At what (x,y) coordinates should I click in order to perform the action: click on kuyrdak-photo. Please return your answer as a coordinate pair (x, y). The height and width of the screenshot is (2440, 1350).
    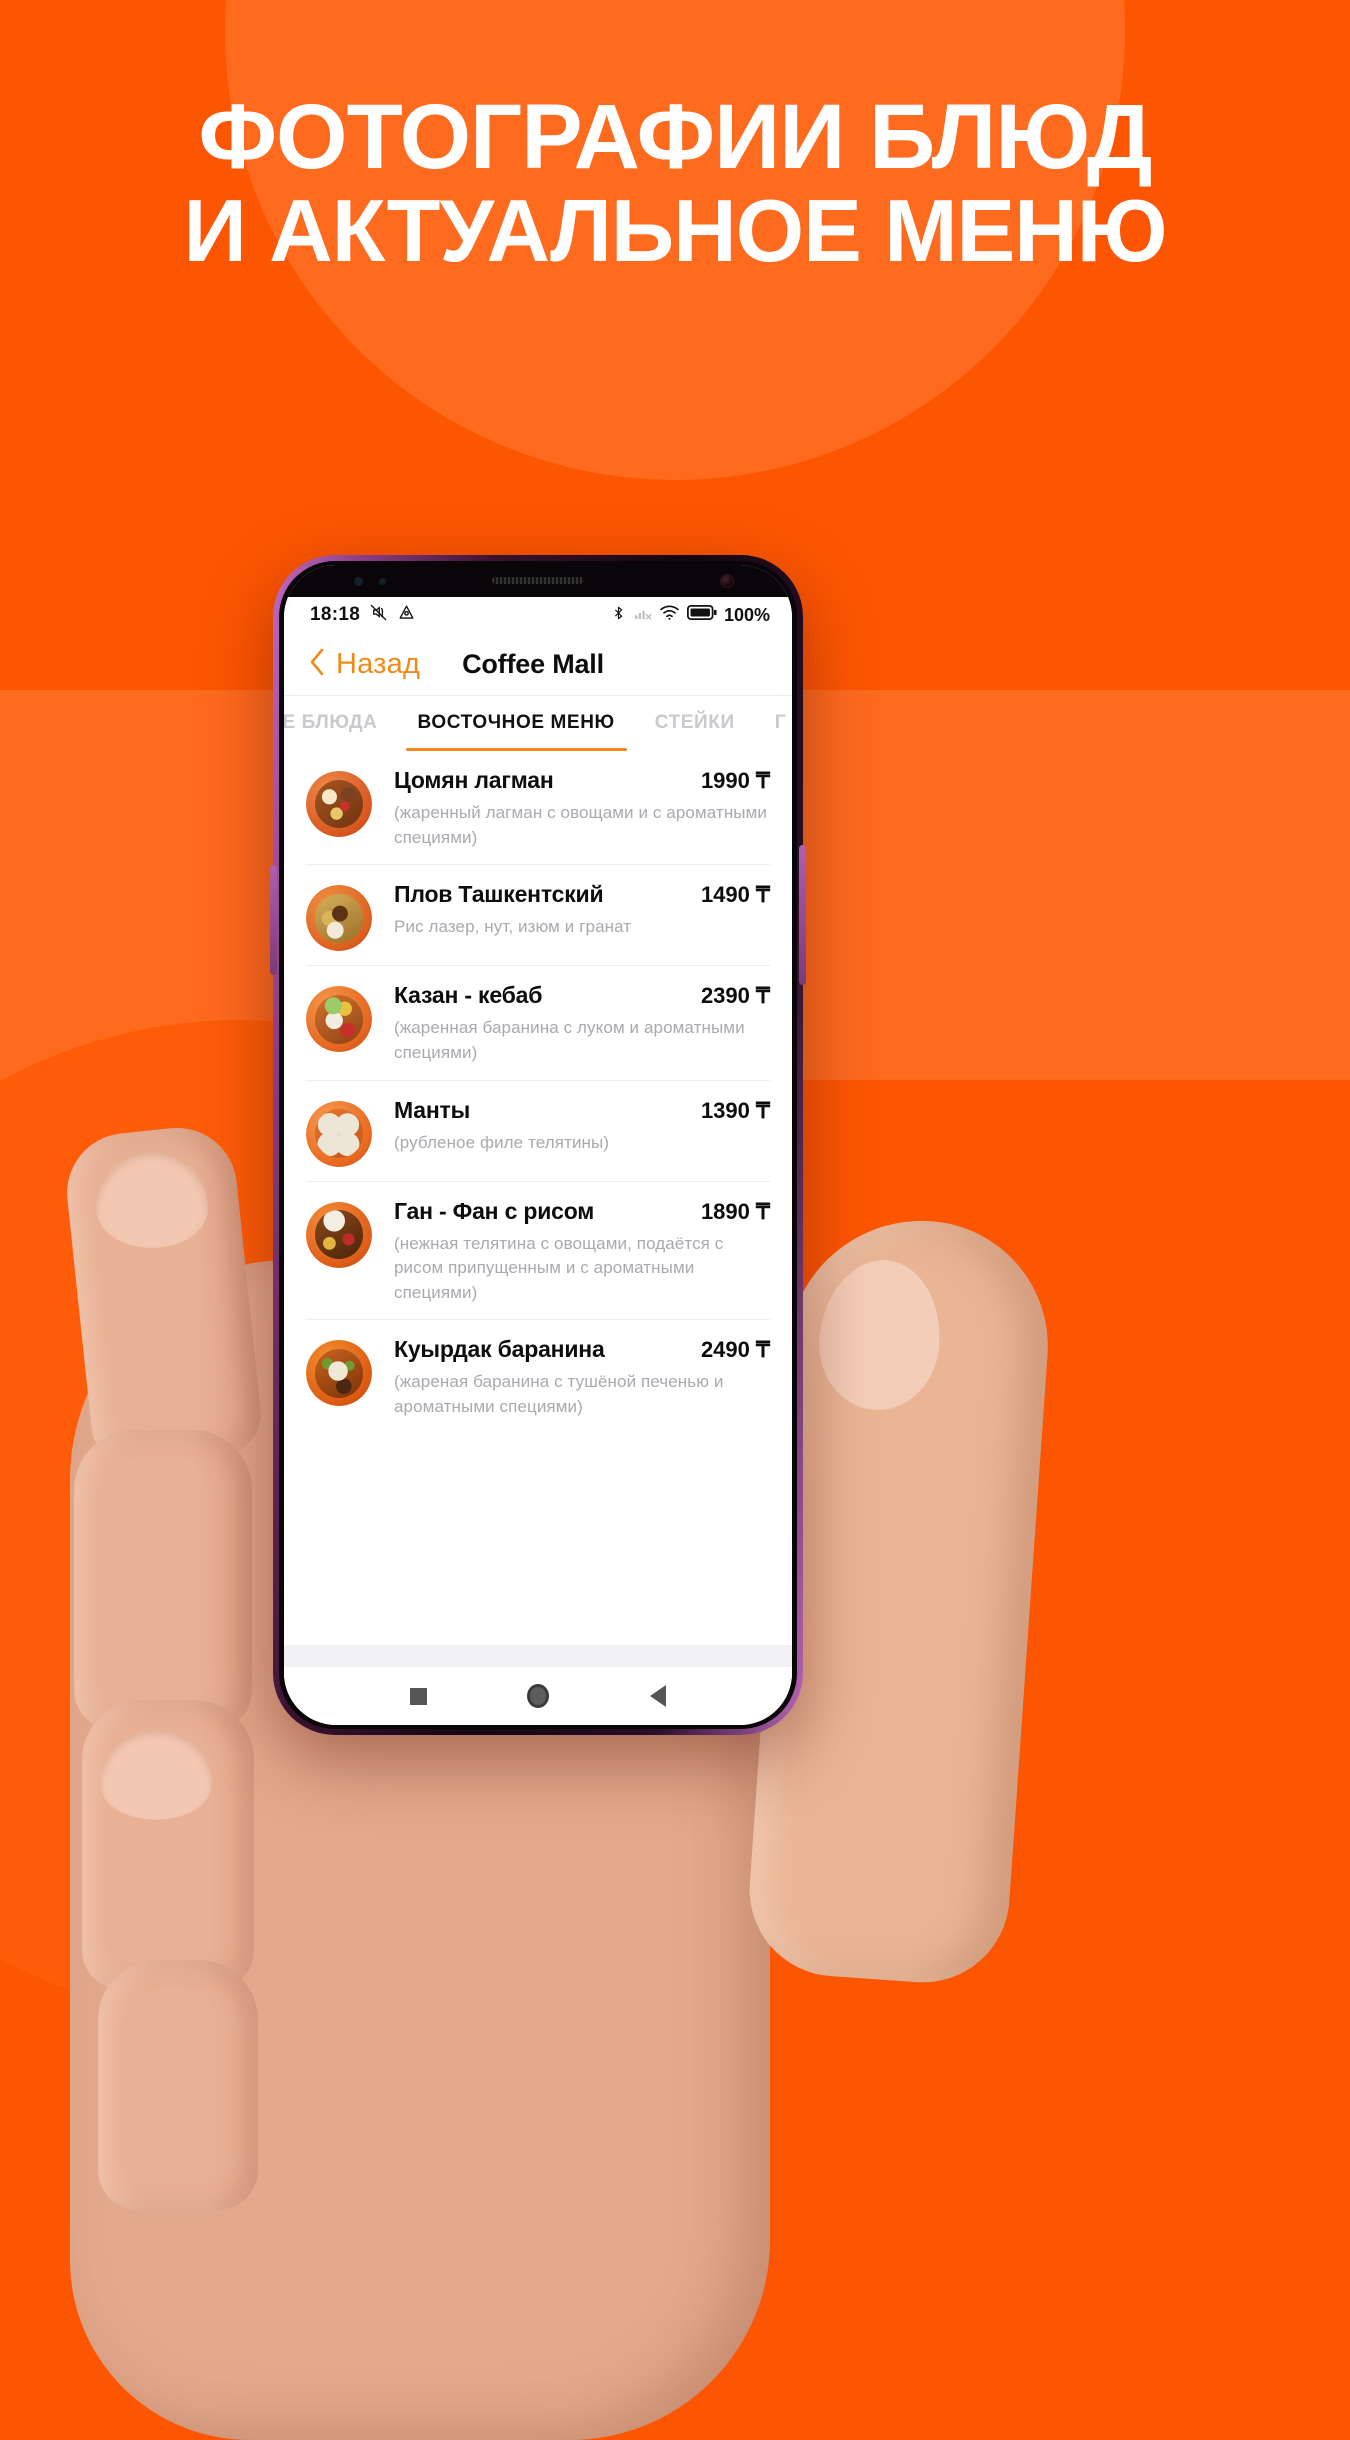
    Looking at the image, I should click on (339, 1373).